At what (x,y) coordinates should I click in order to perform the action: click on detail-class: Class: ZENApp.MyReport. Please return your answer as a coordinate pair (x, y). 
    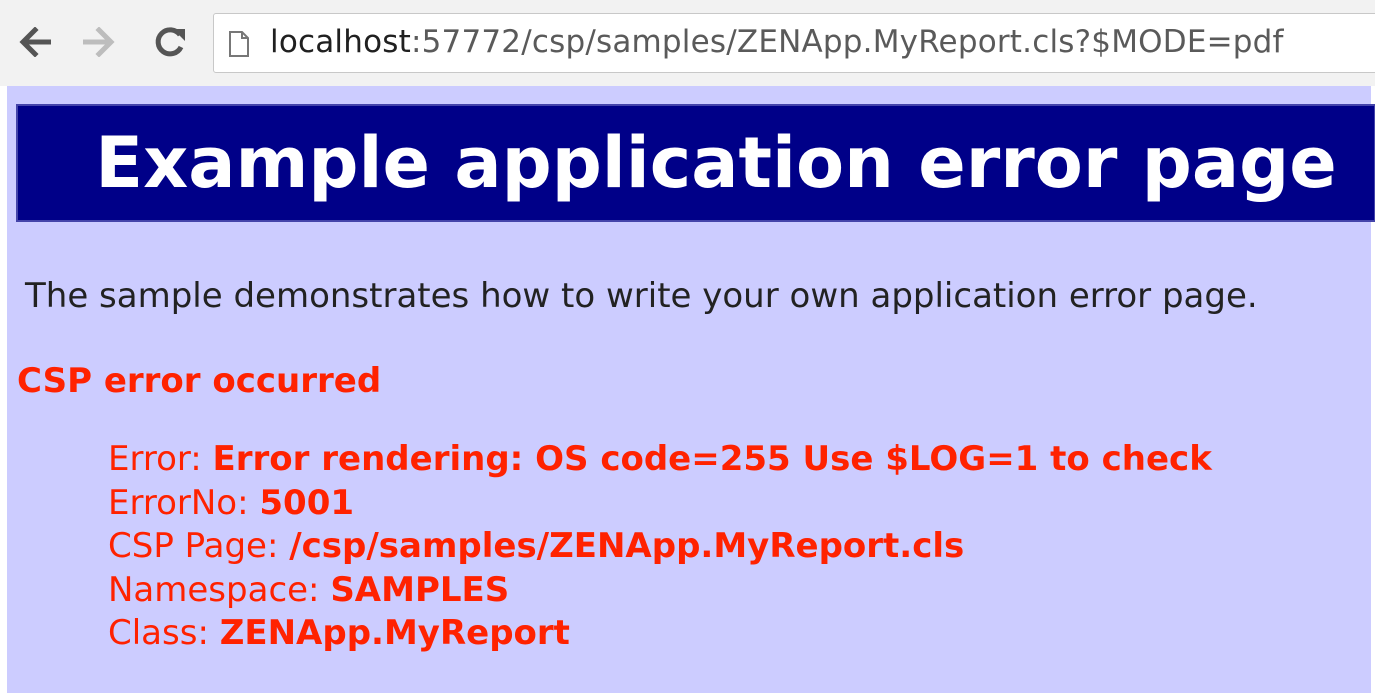
    Looking at the image, I should click on (660, 634).